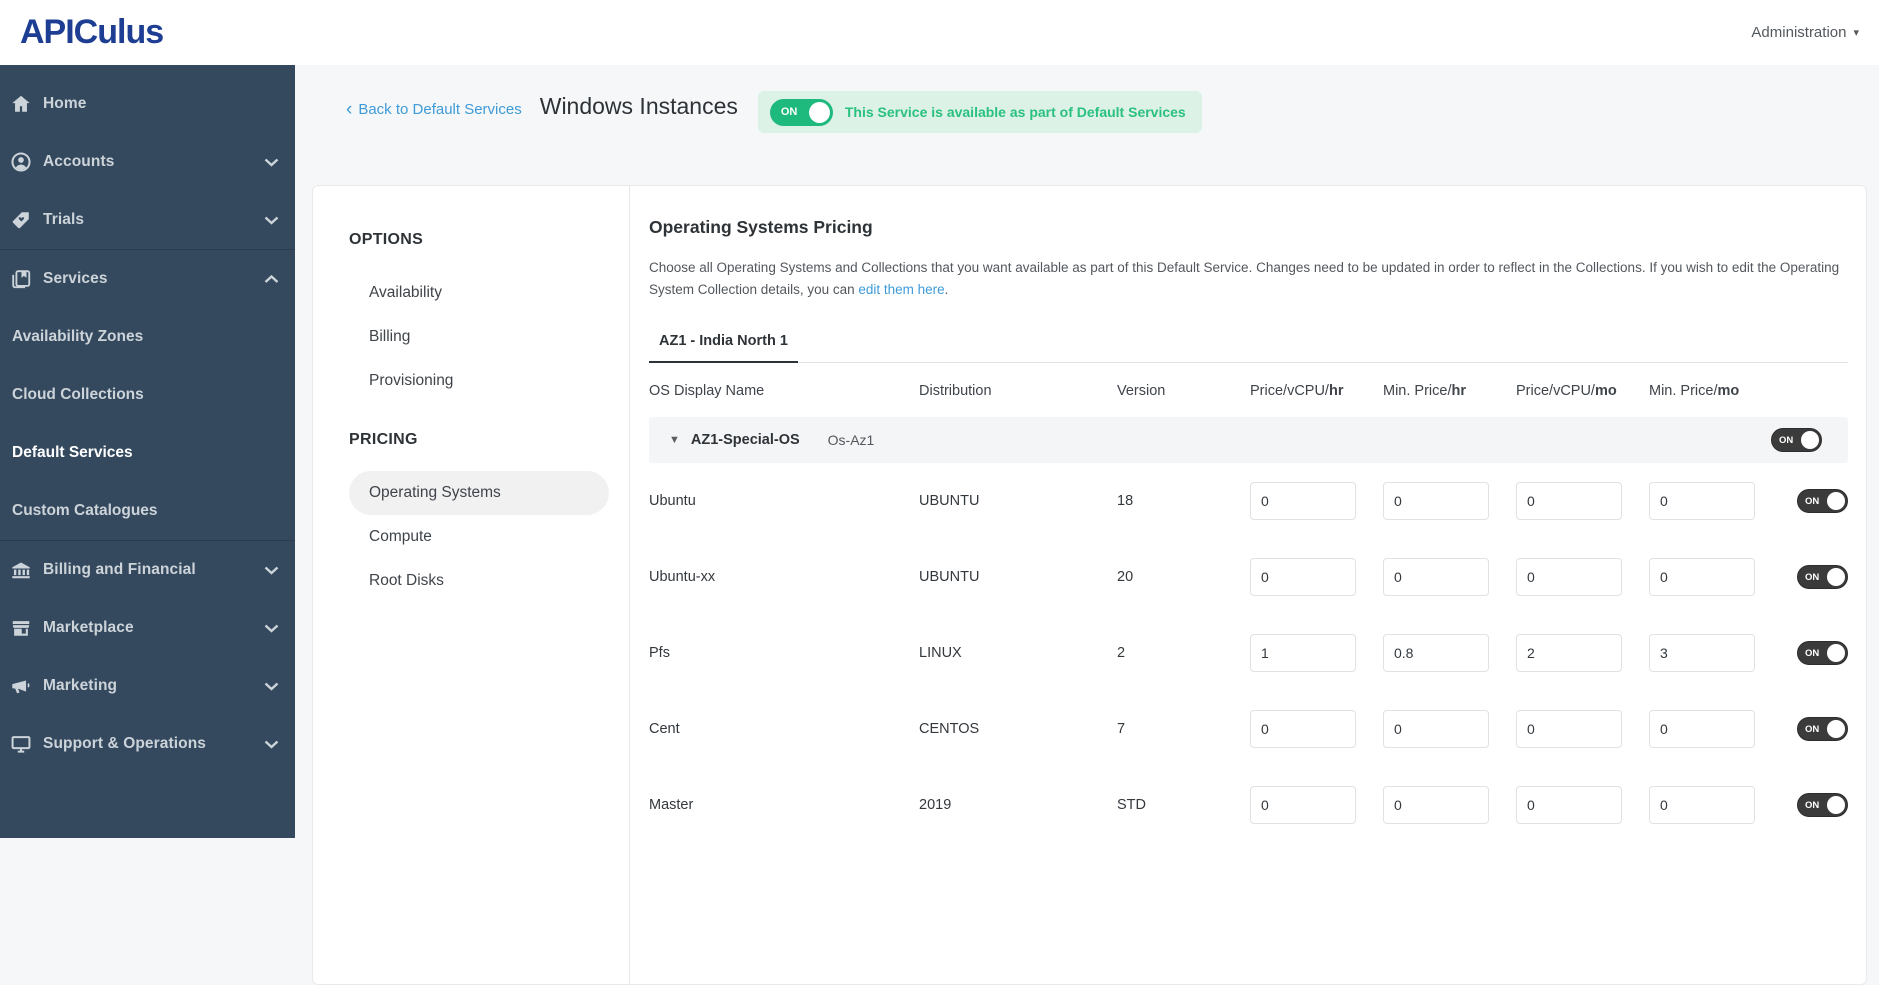  Describe the element at coordinates (386, 239) in the screenshot. I see `options-section-title: OPTIONS` at that location.